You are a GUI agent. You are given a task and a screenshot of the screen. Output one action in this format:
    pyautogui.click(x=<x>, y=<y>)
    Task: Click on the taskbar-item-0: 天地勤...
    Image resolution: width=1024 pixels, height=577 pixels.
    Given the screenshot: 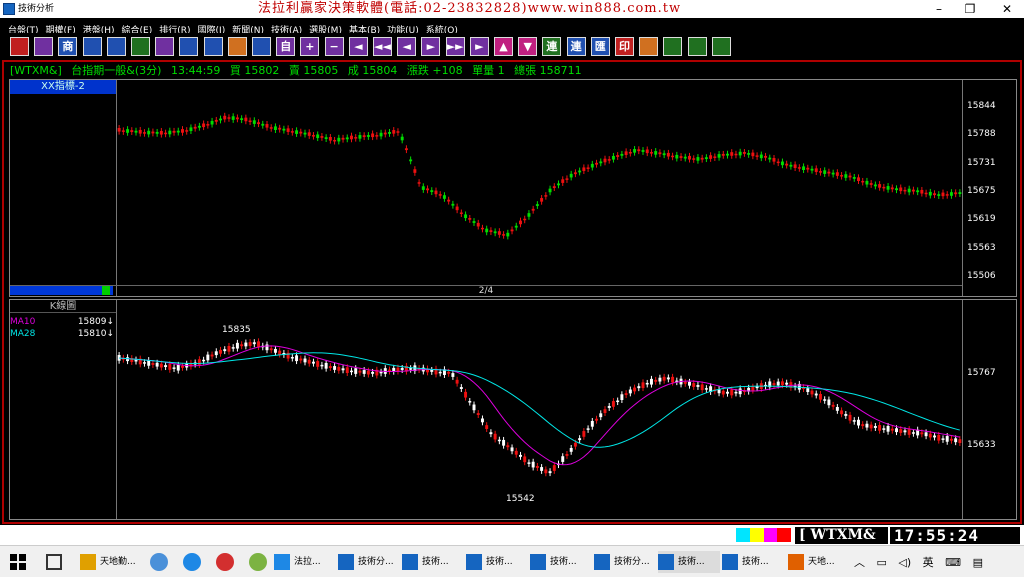 What is the action you would take?
    pyautogui.click(x=111, y=562)
    